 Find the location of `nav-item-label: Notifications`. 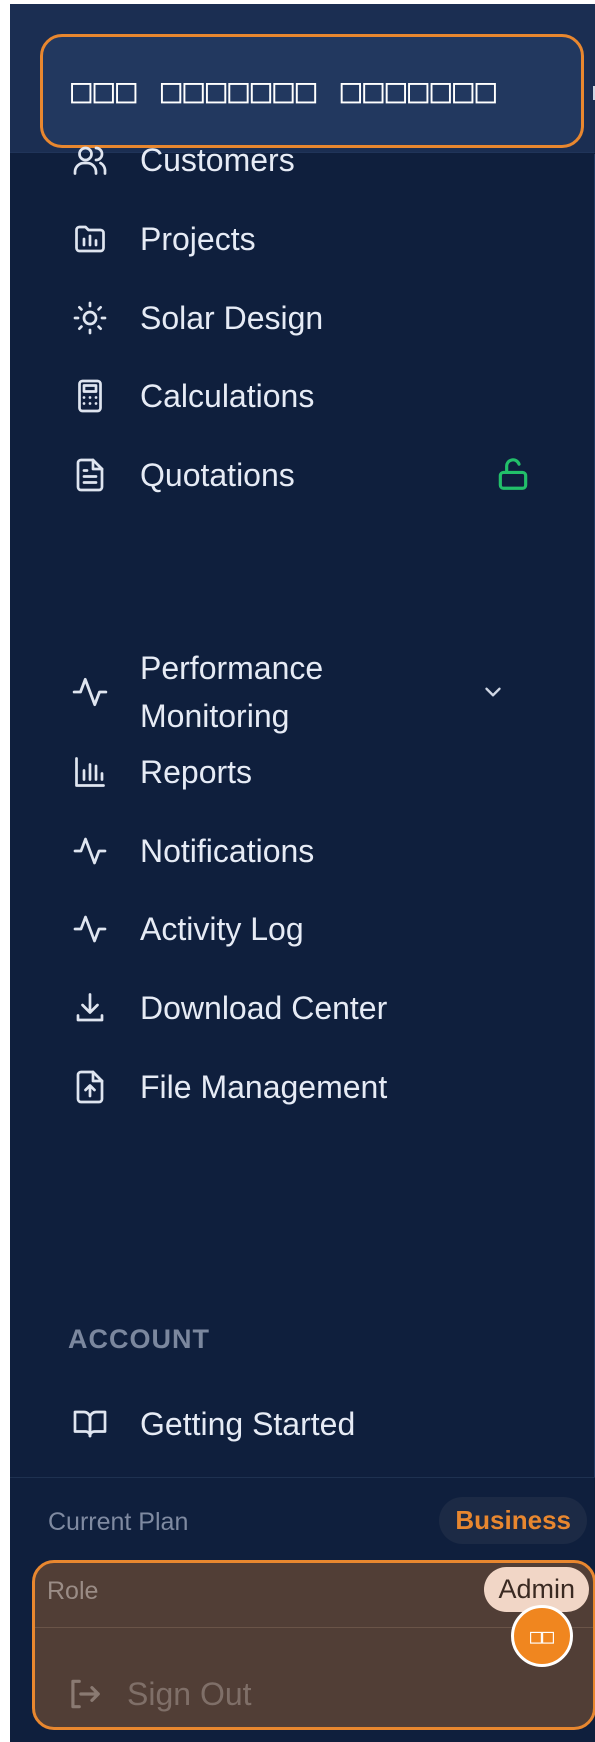

nav-item-label: Notifications is located at coordinates (227, 850).